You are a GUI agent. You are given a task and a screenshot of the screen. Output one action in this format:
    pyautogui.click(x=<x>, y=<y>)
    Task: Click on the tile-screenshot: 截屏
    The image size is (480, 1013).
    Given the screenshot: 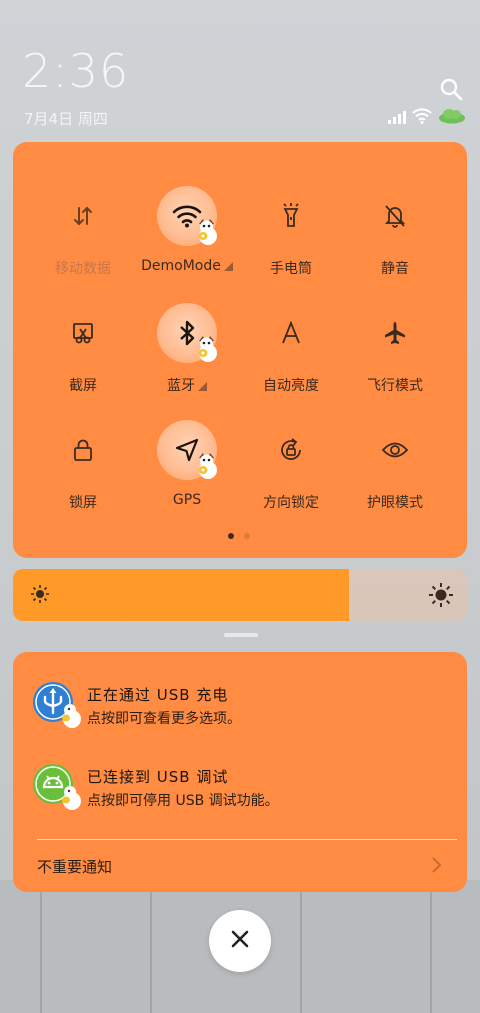 What is the action you would take?
    pyautogui.click(x=83, y=344)
    